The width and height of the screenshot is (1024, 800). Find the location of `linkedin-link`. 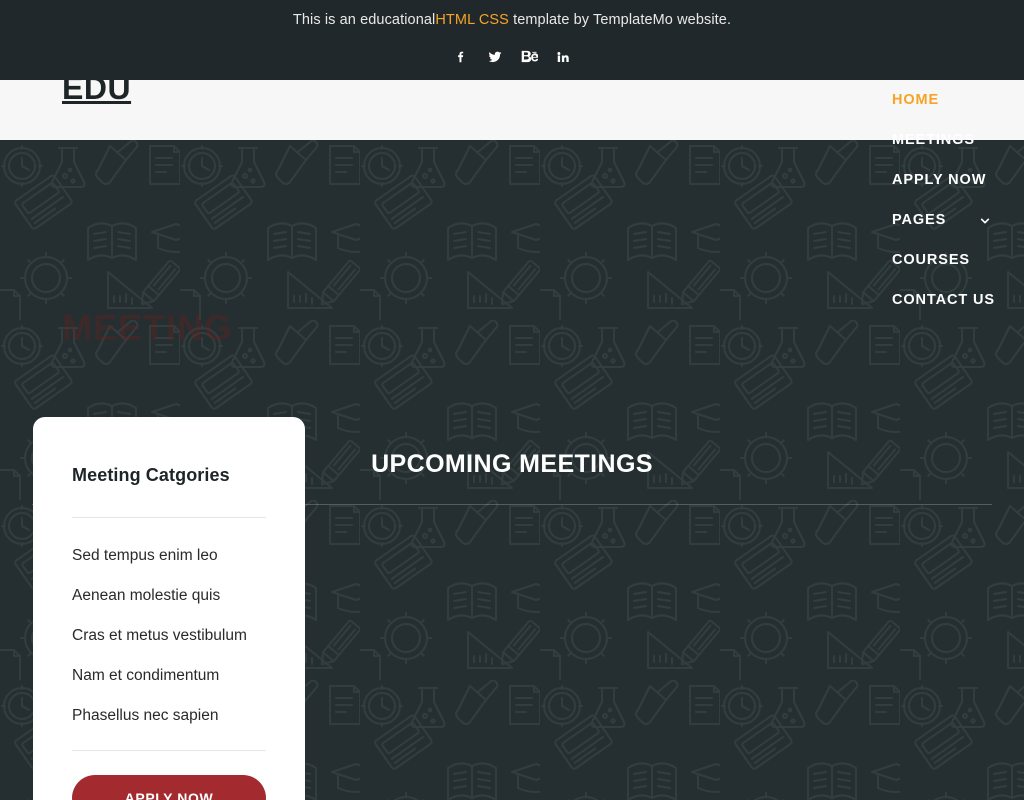

linkedin-link is located at coordinates (563, 59).